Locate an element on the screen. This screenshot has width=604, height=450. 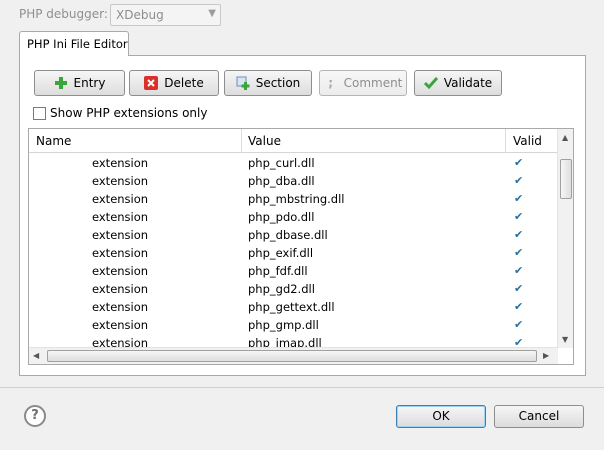
cell-value: php_dbase.dll is located at coordinates (288, 235).